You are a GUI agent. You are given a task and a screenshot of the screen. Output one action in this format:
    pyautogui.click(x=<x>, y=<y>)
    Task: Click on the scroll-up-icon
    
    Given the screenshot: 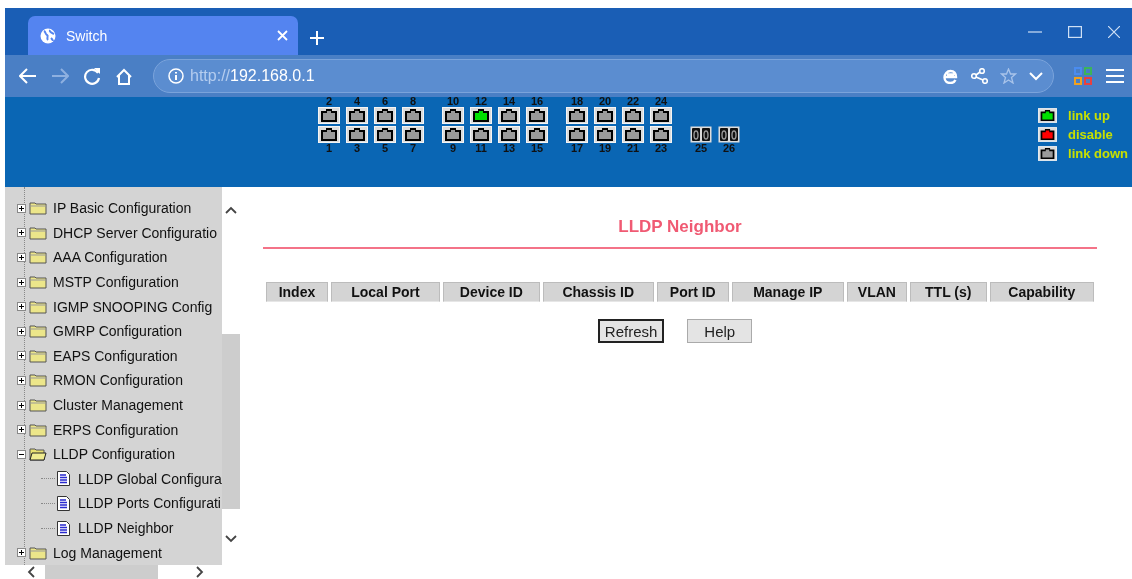 What is the action you would take?
    pyautogui.click(x=231, y=210)
    